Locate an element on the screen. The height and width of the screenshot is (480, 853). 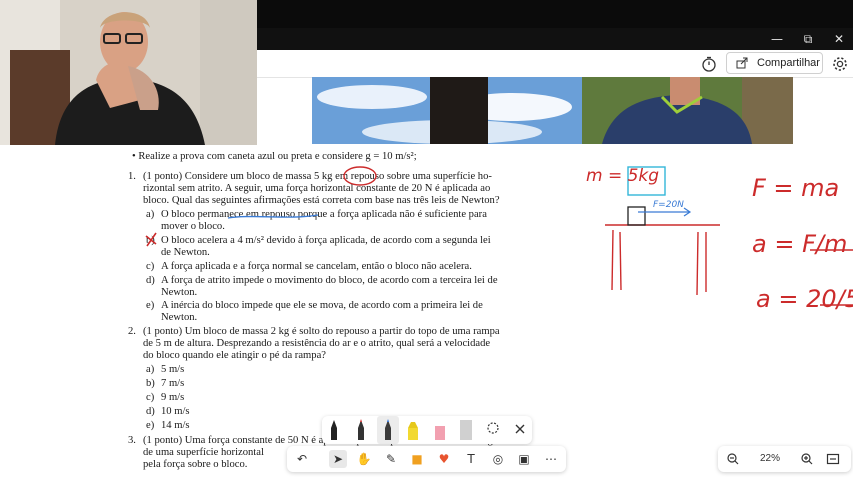
red-pen-icon is located at coordinates (361, 429).